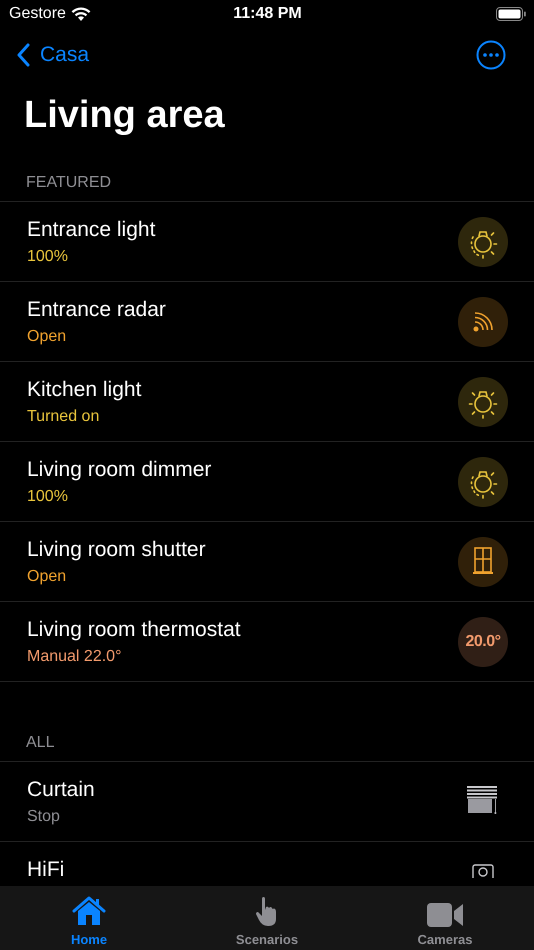  What do you see at coordinates (45, 870) in the screenshot?
I see `device-name: HiFi` at bounding box center [45, 870].